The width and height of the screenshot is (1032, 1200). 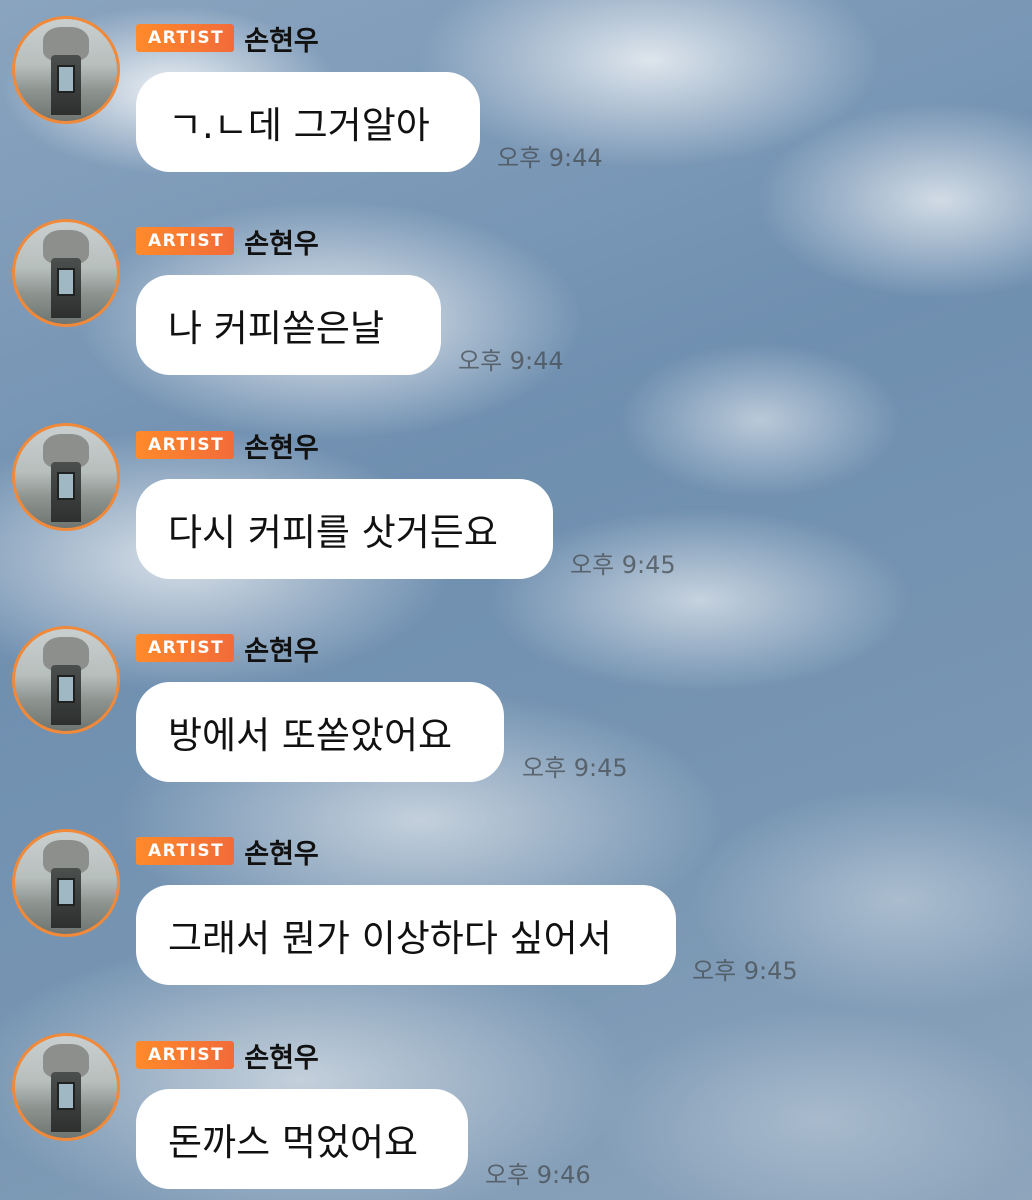 I want to click on message-bubble: 방에서 또쏟았어요, so click(x=320, y=732).